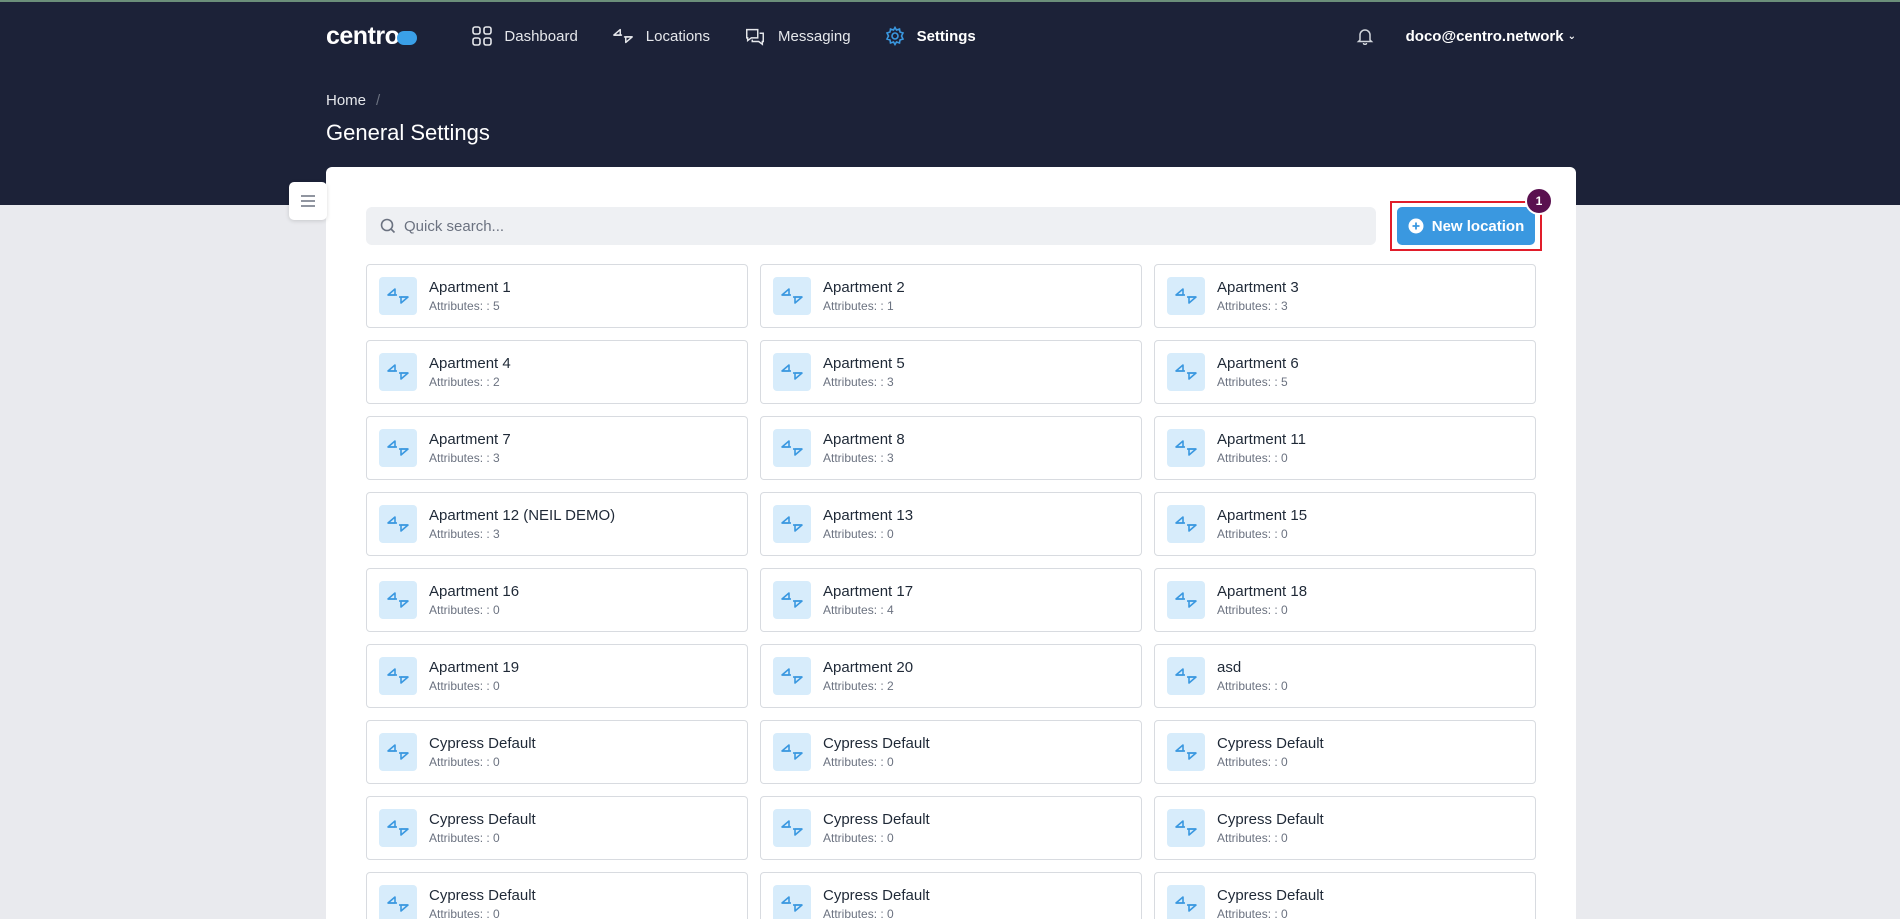 This screenshot has width=1900, height=919. Describe the element at coordinates (1262, 600) in the screenshot. I see `location-text: Apartment 18 Attributes: : 0` at that location.